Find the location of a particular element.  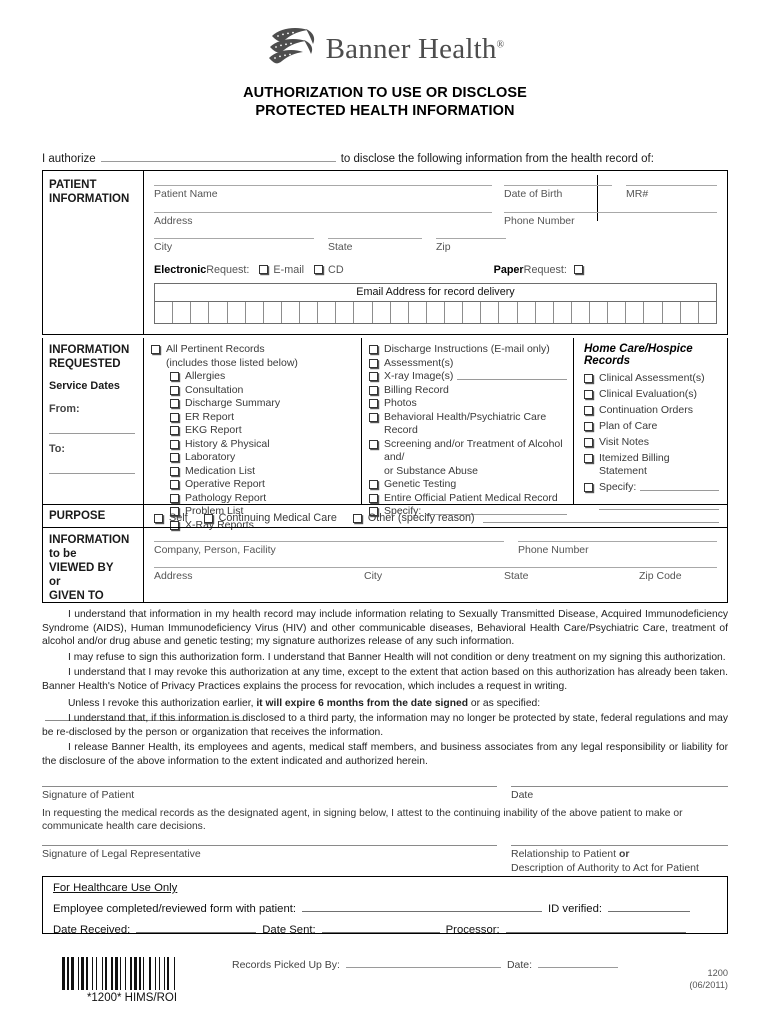

record-type-item: EKG Report is located at coordinates (263, 431).